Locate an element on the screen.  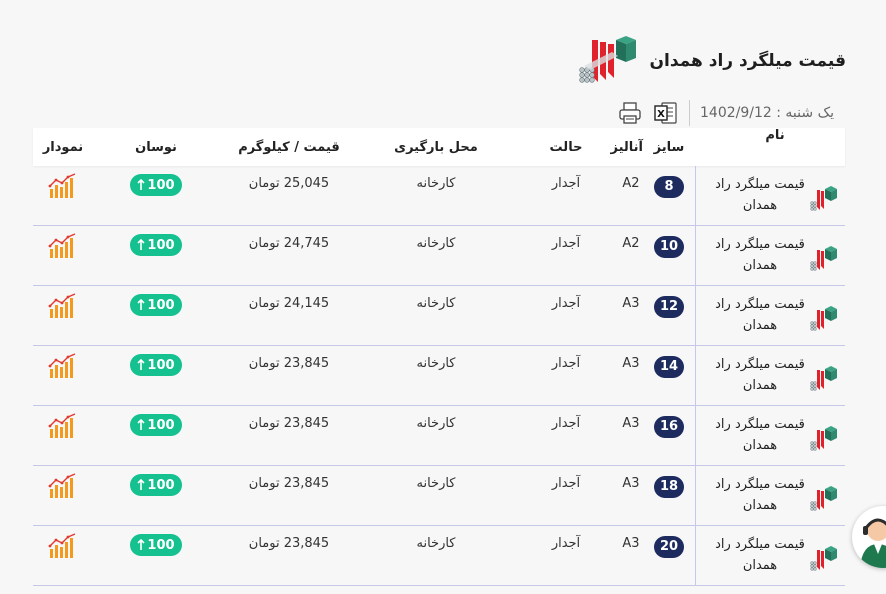
size-cell: 16 is located at coordinates (669, 422).